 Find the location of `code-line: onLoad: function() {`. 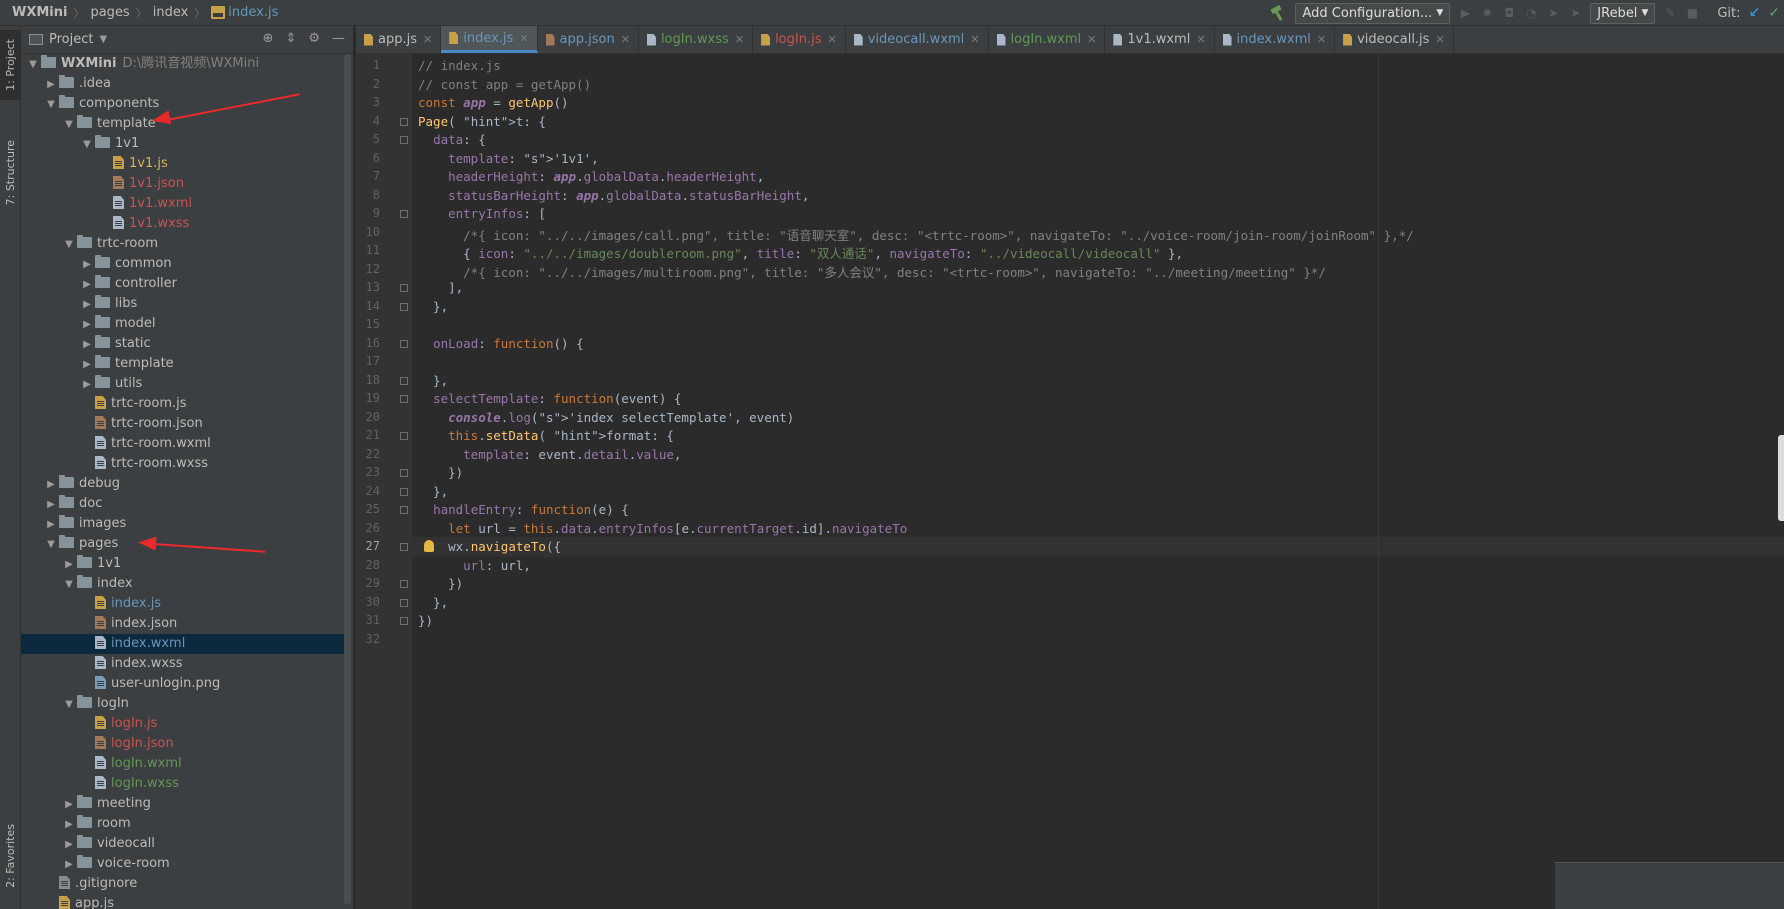

code-line: onLoad: function() { is located at coordinates (501, 343).